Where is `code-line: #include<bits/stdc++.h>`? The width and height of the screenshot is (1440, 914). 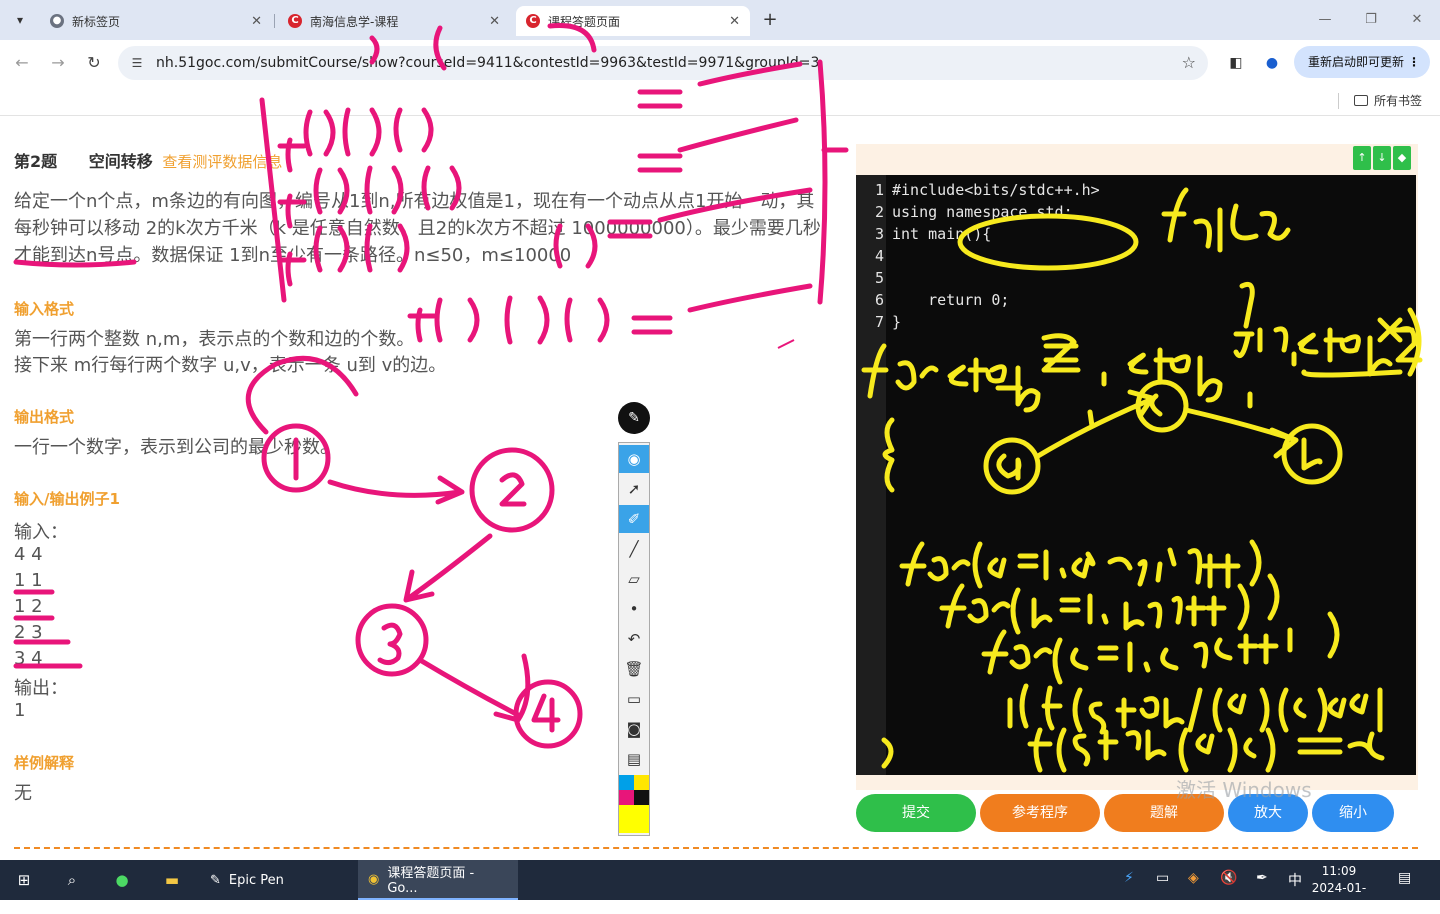
code-line: #include<bits/stdc++.h> is located at coordinates (996, 190).